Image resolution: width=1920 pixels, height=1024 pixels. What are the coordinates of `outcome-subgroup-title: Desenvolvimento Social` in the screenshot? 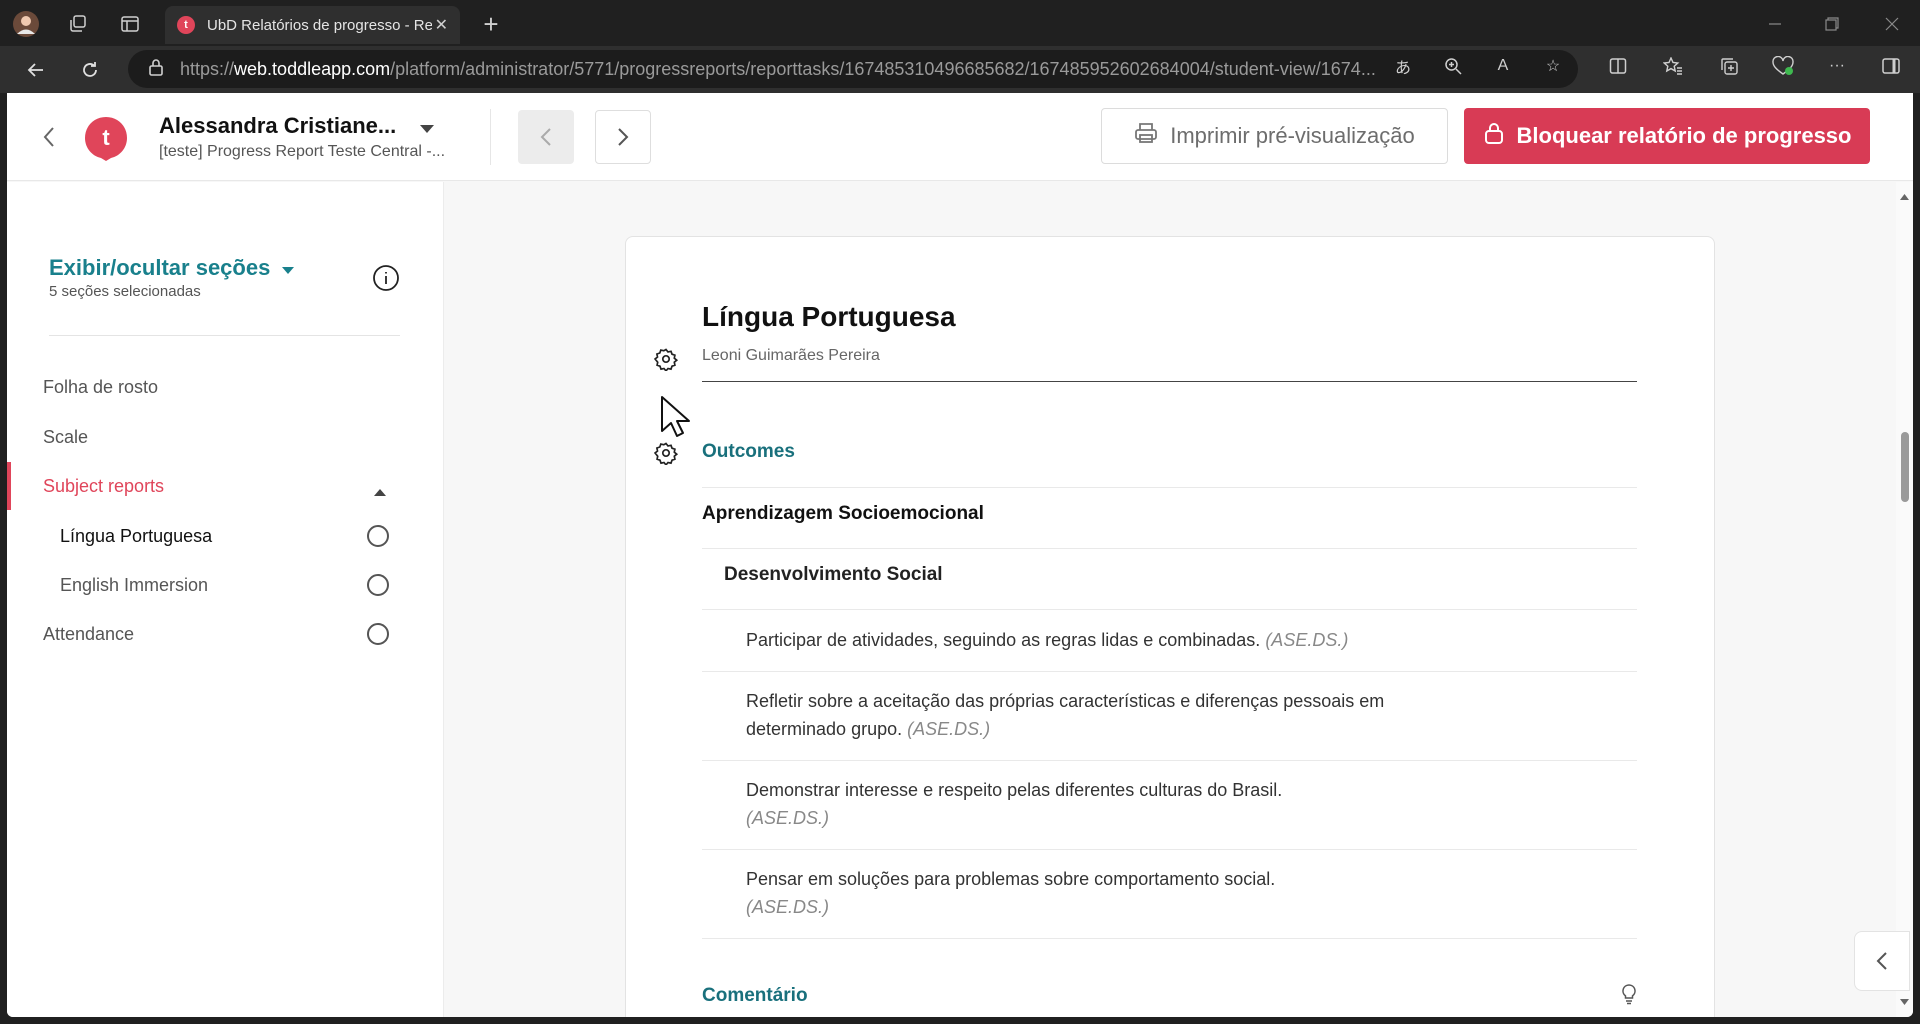 It's located at (833, 574).